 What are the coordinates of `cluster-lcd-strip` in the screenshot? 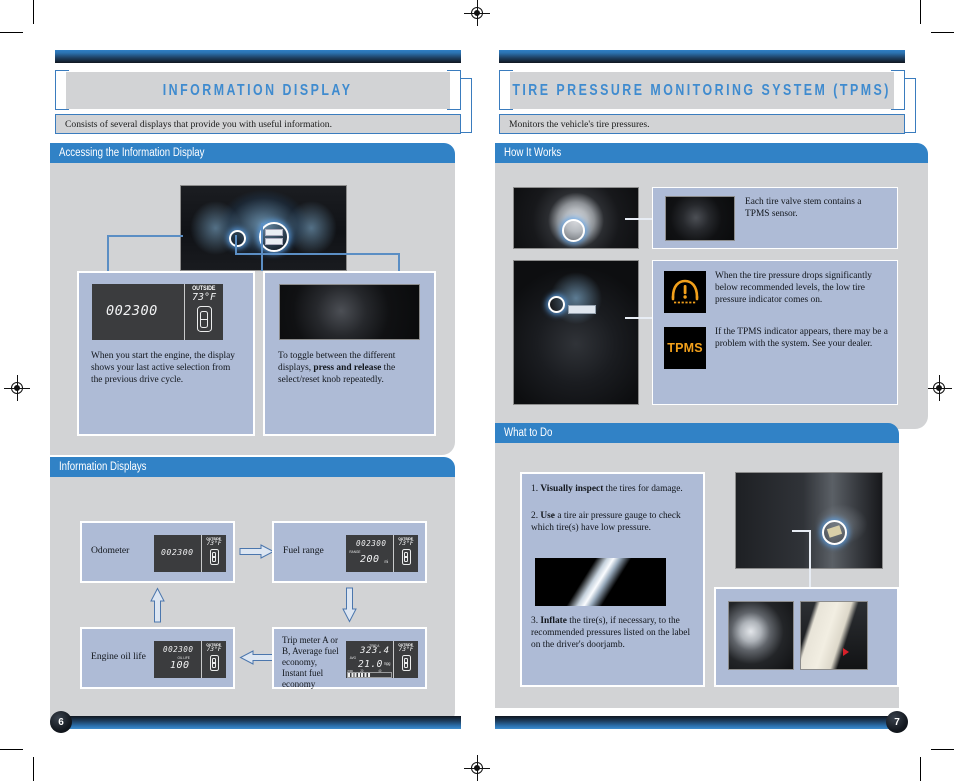 It's located at (582, 309).